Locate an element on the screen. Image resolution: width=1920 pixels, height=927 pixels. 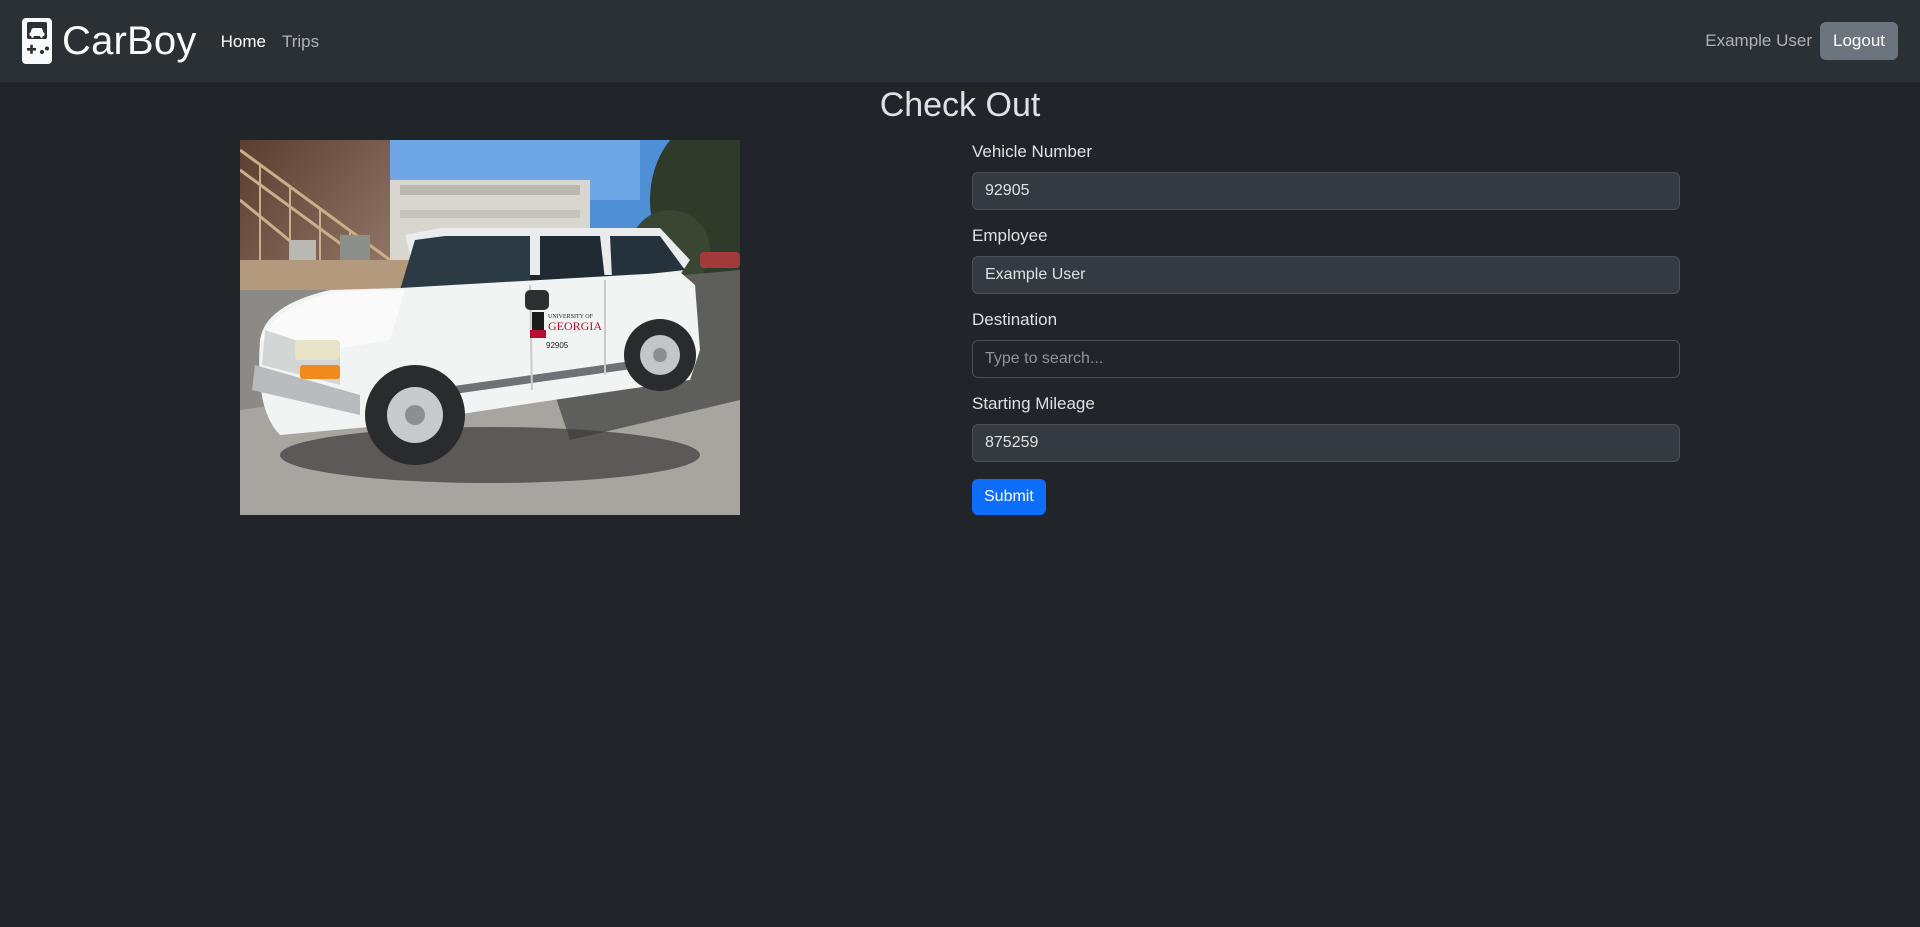
vehicle-photo-illustration: UNIVERSITY OF GEORGIA 92905 is located at coordinates (490, 327).